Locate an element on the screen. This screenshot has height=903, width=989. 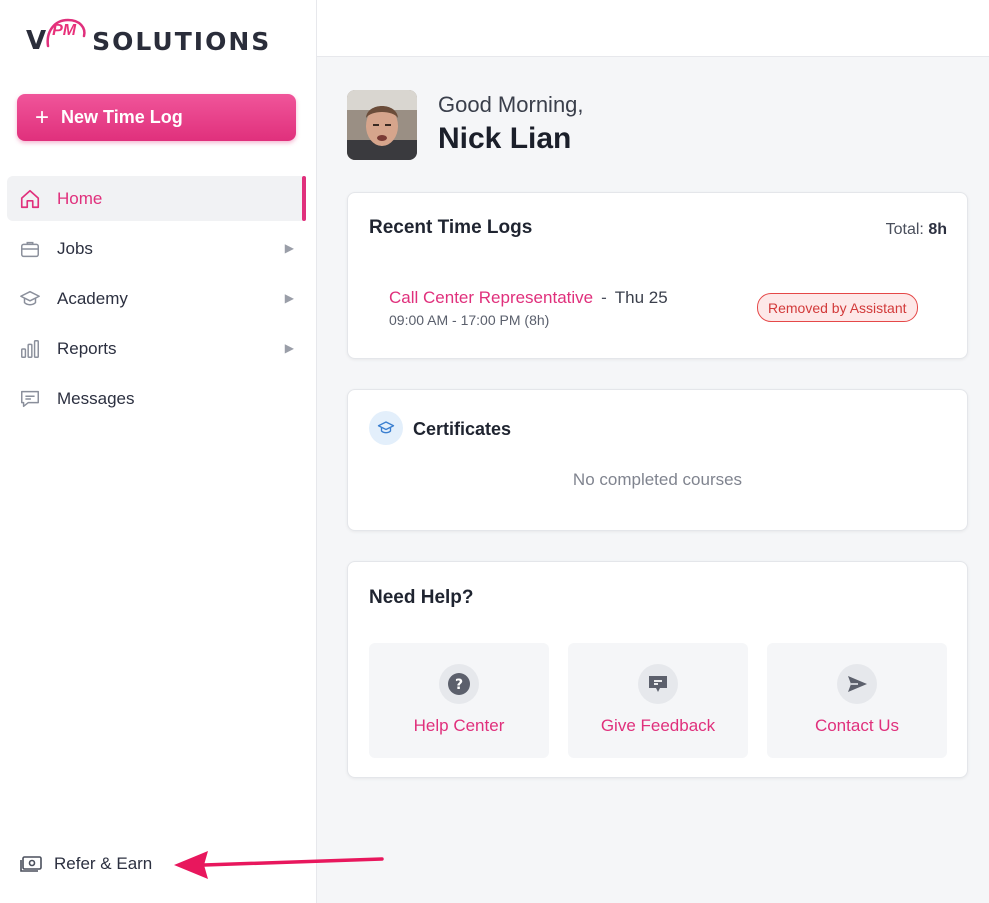
logo-mark: PM is located at coordinates (66, 35).